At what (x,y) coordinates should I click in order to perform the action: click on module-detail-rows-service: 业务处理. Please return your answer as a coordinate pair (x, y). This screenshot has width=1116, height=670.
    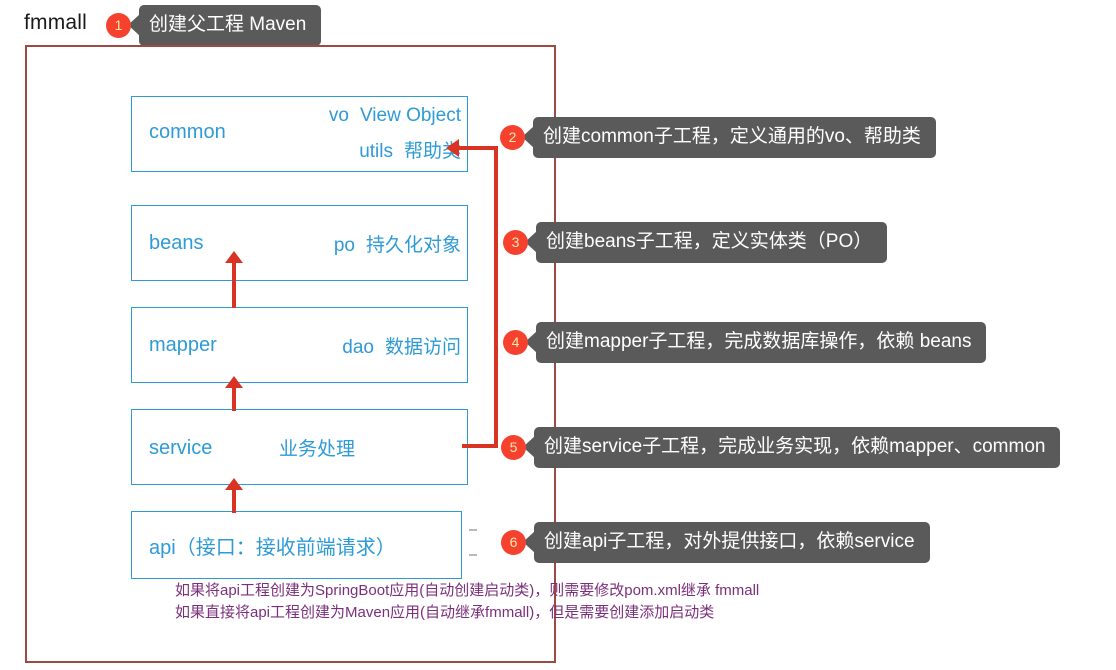
    Looking at the image, I should click on (311, 447).